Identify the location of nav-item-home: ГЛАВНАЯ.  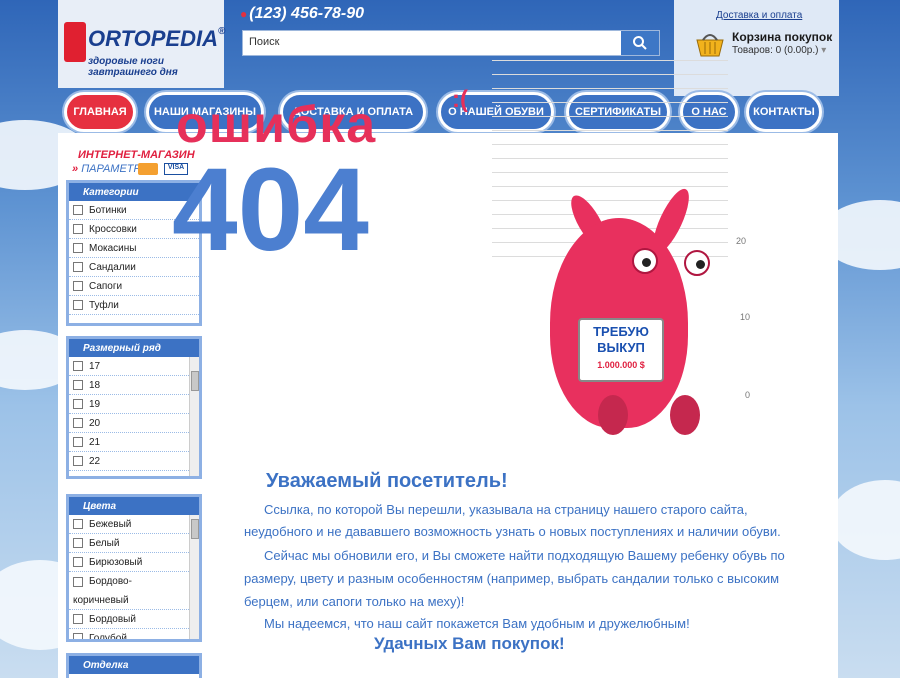
(100, 112).